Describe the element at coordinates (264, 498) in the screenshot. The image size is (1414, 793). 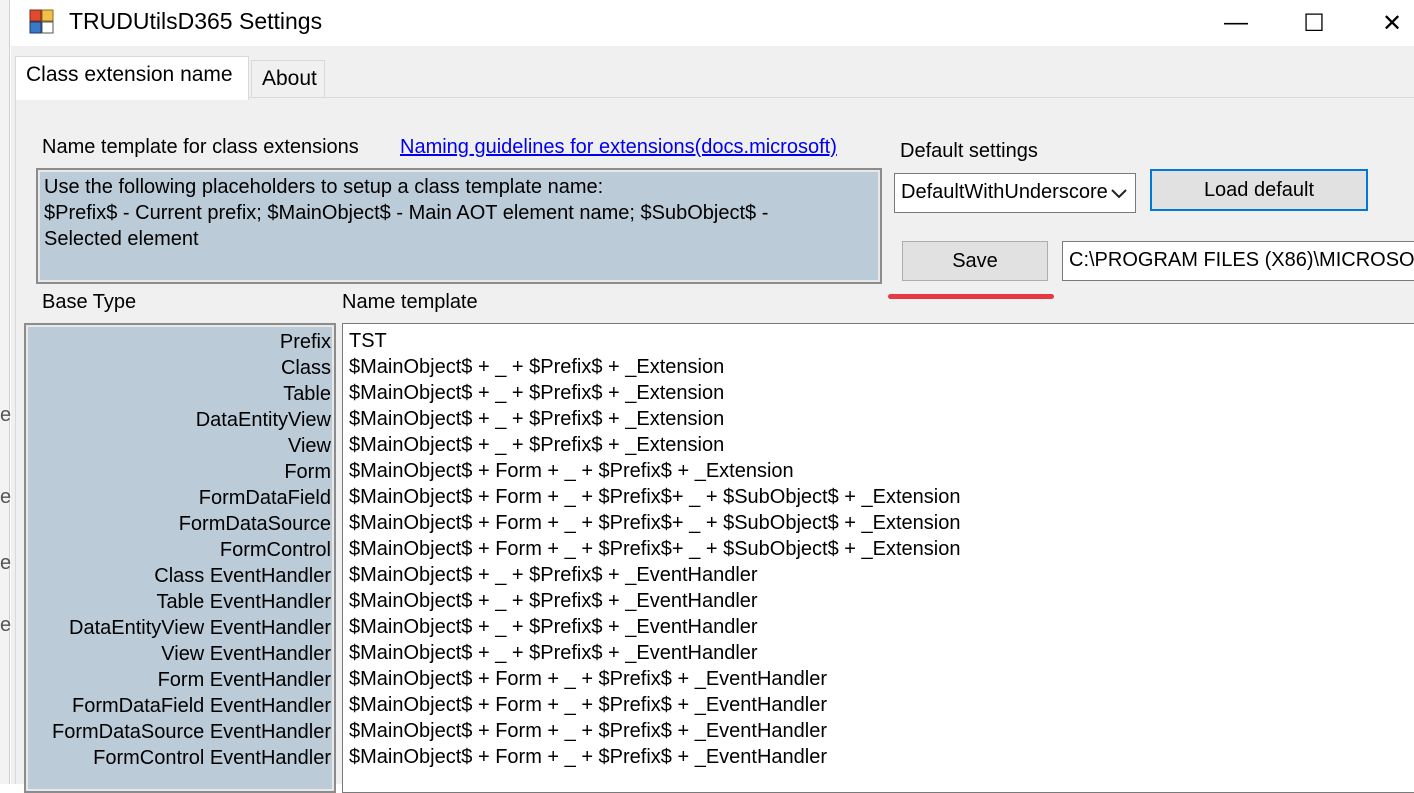
I see `base-type-cell: FormDataField` at that location.